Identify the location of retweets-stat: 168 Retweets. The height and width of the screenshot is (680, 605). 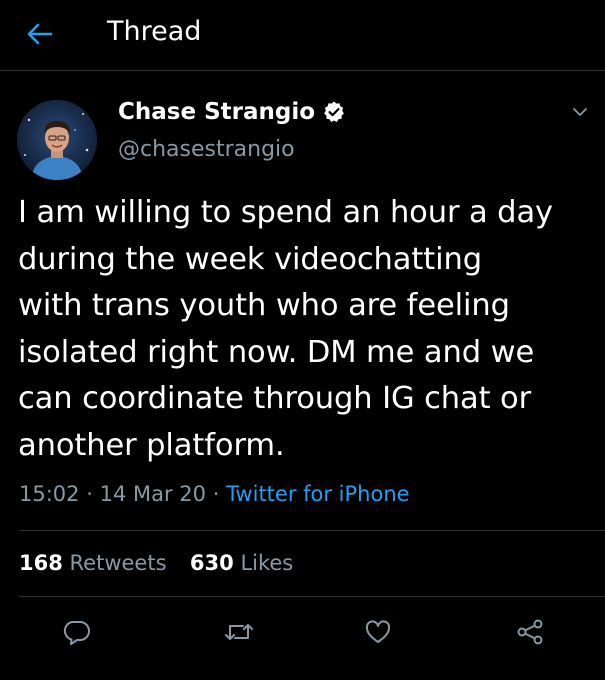
(96, 563).